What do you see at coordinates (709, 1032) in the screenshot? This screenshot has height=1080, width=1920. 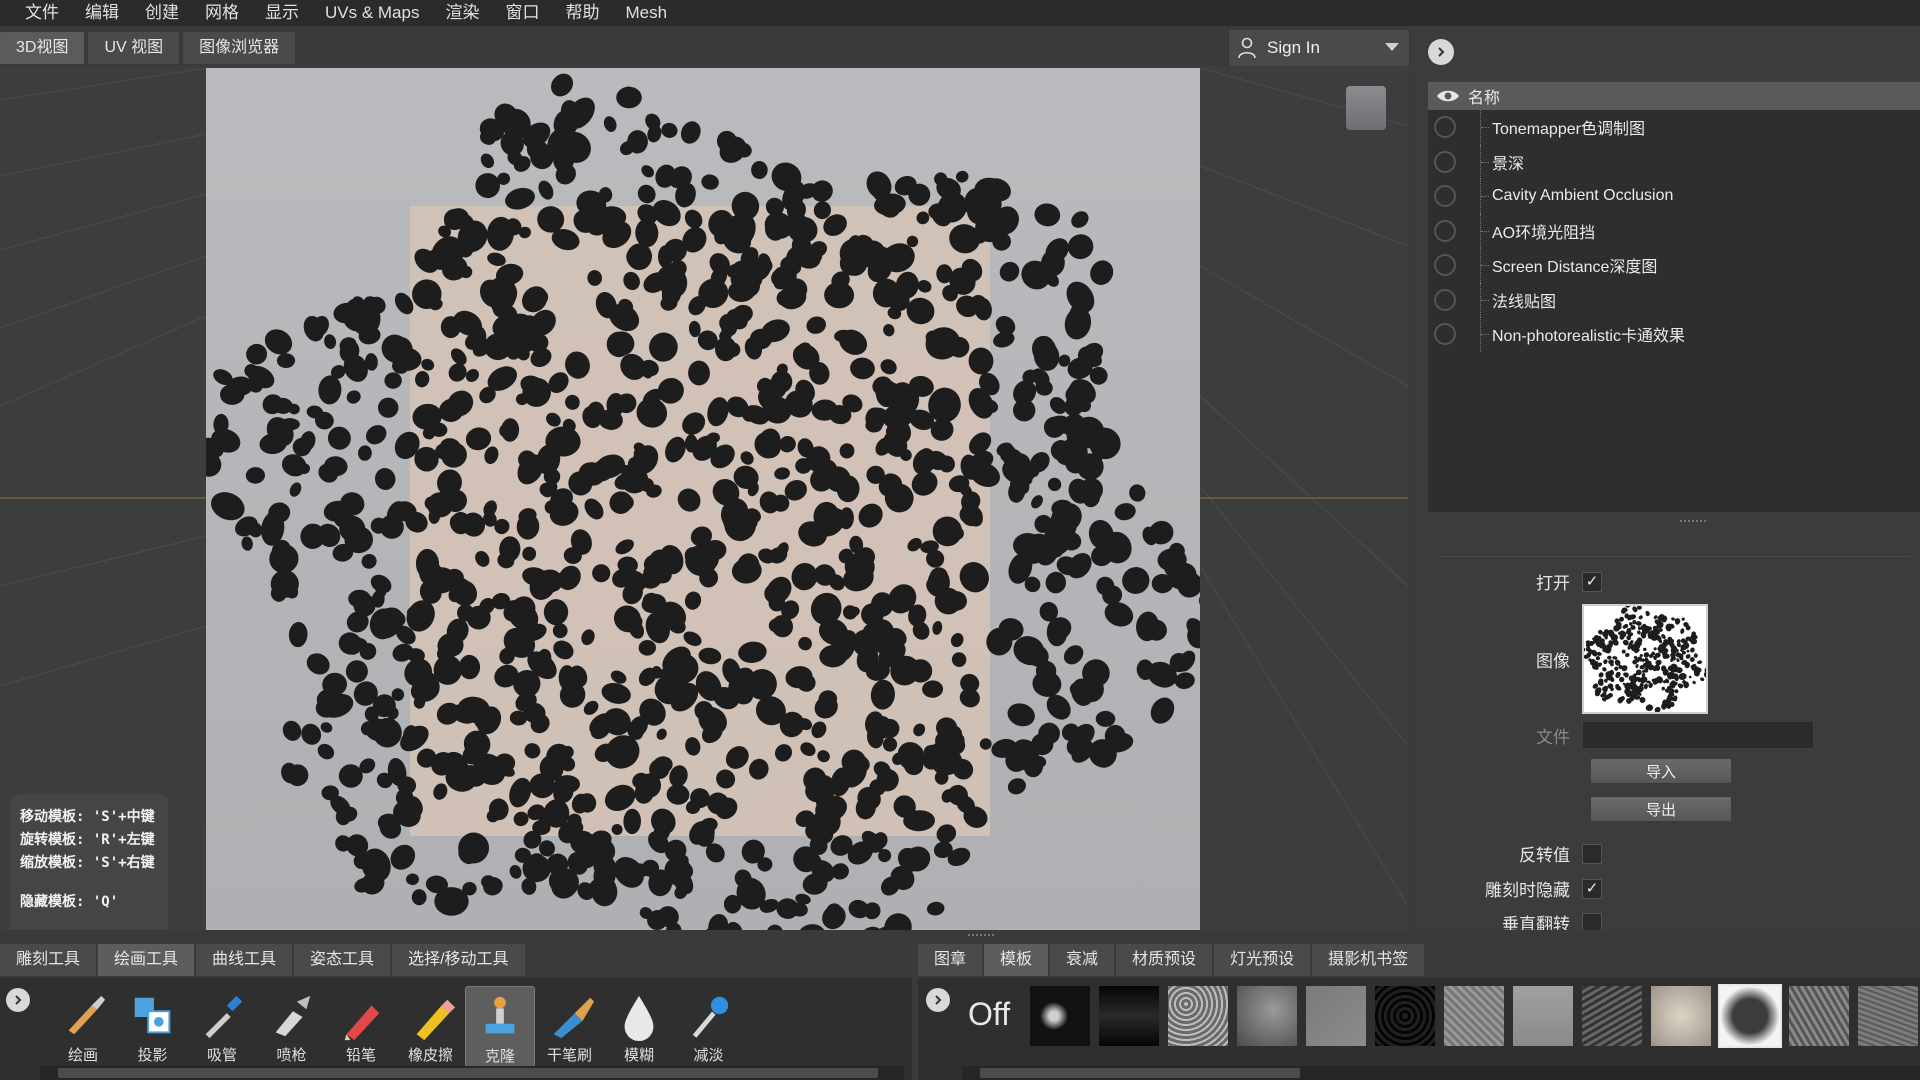 I see `paint-tool-dodge: 减淡` at bounding box center [709, 1032].